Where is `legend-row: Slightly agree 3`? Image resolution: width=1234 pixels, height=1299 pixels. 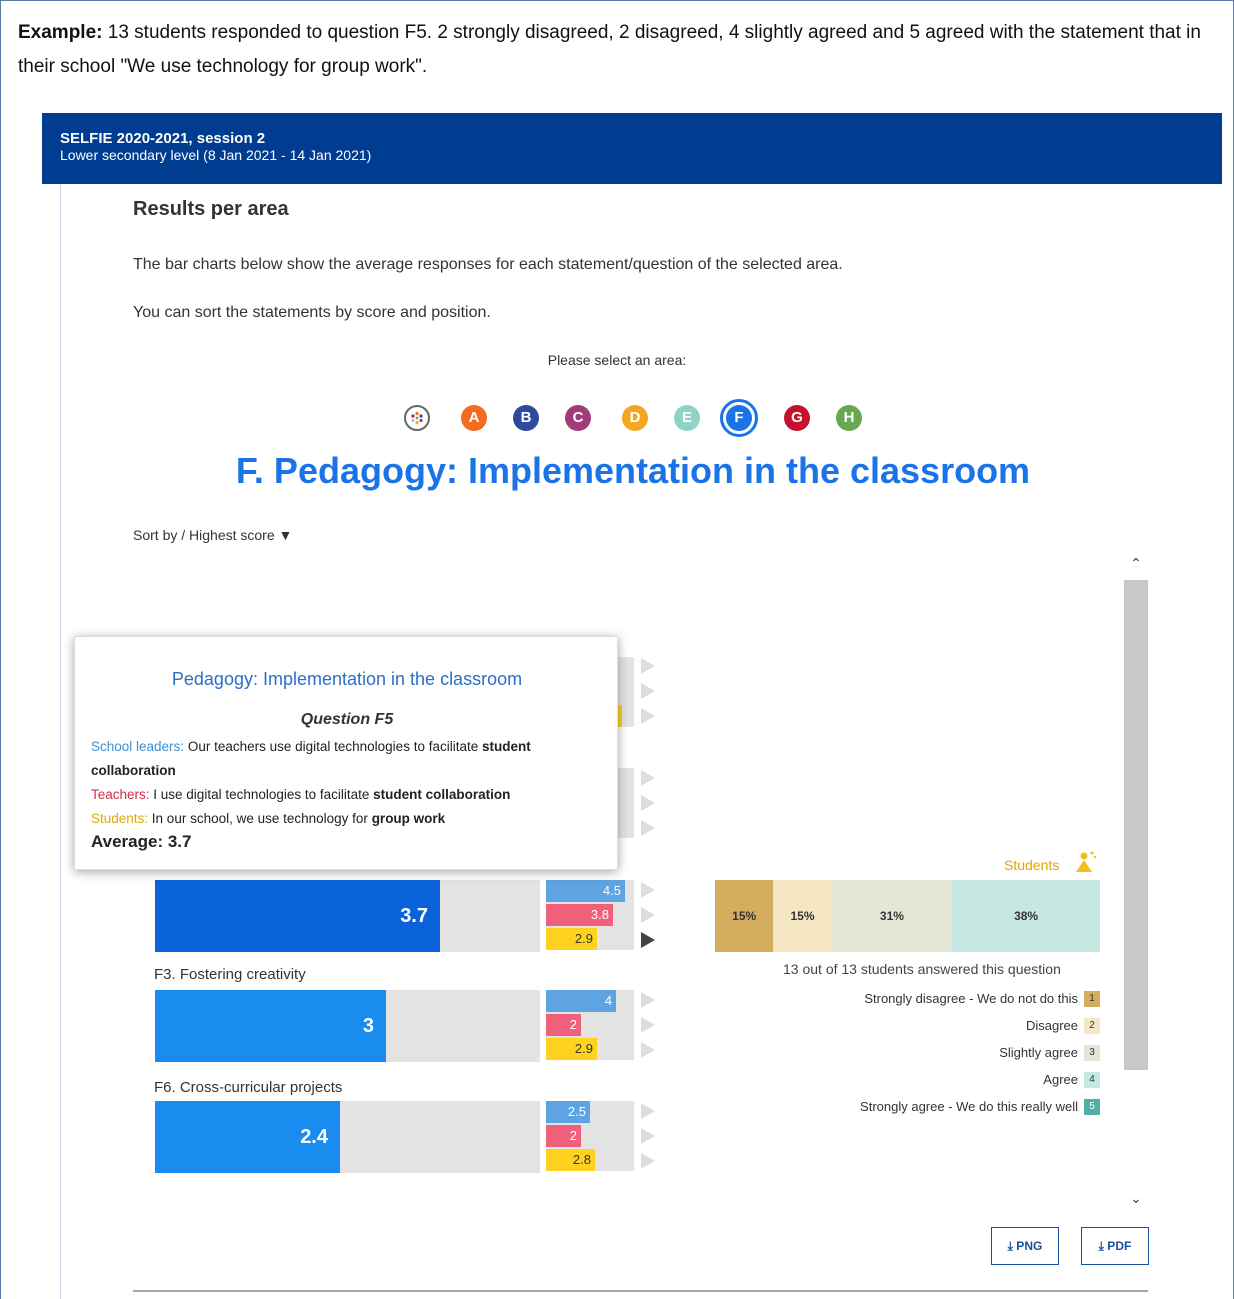
legend-row: Slightly agree 3 is located at coordinates (1049, 1053).